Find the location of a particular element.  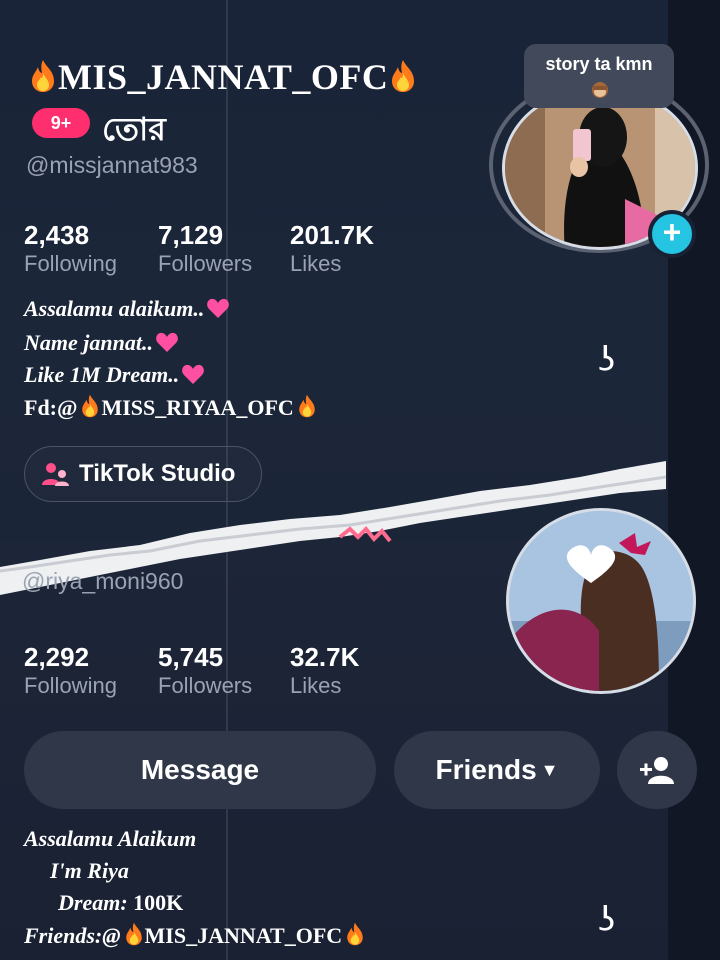

display-name-text: MIS_JANNAT_OFC is located at coordinates (223, 77).